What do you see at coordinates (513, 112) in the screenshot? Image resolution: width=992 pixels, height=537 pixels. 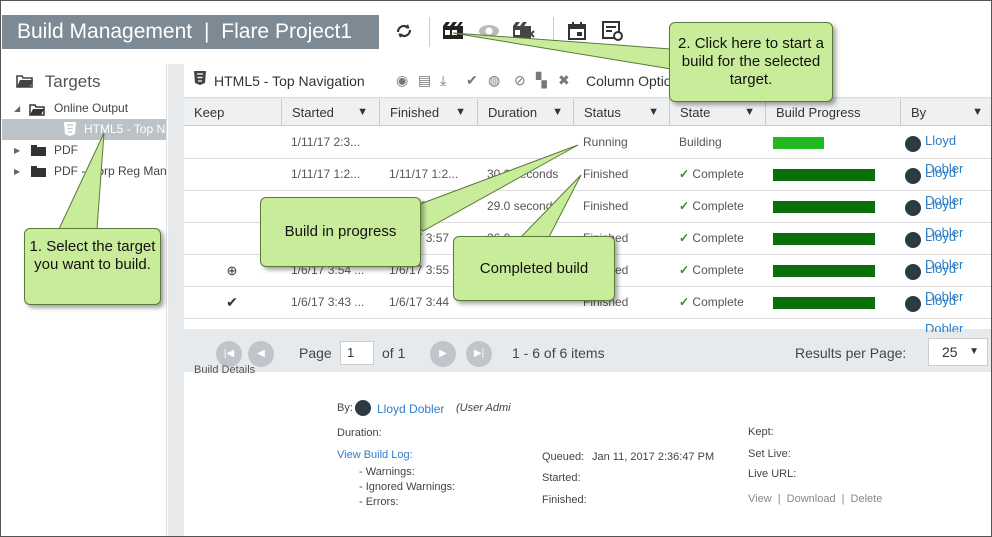 I see `column-header-label: Duration` at bounding box center [513, 112].